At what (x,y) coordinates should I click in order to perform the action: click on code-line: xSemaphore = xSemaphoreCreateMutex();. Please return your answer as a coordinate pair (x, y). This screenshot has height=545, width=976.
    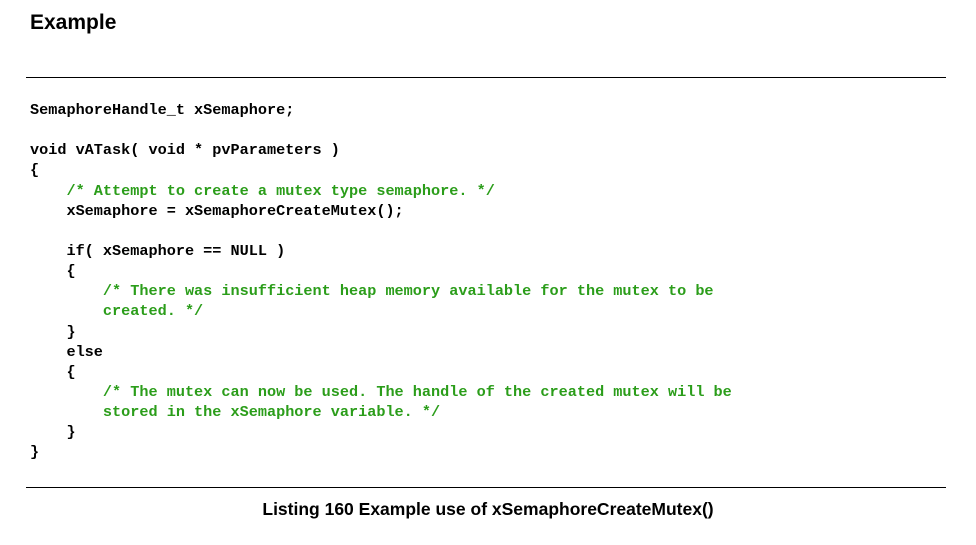
    Looking at the image, I should click on (217, 210).